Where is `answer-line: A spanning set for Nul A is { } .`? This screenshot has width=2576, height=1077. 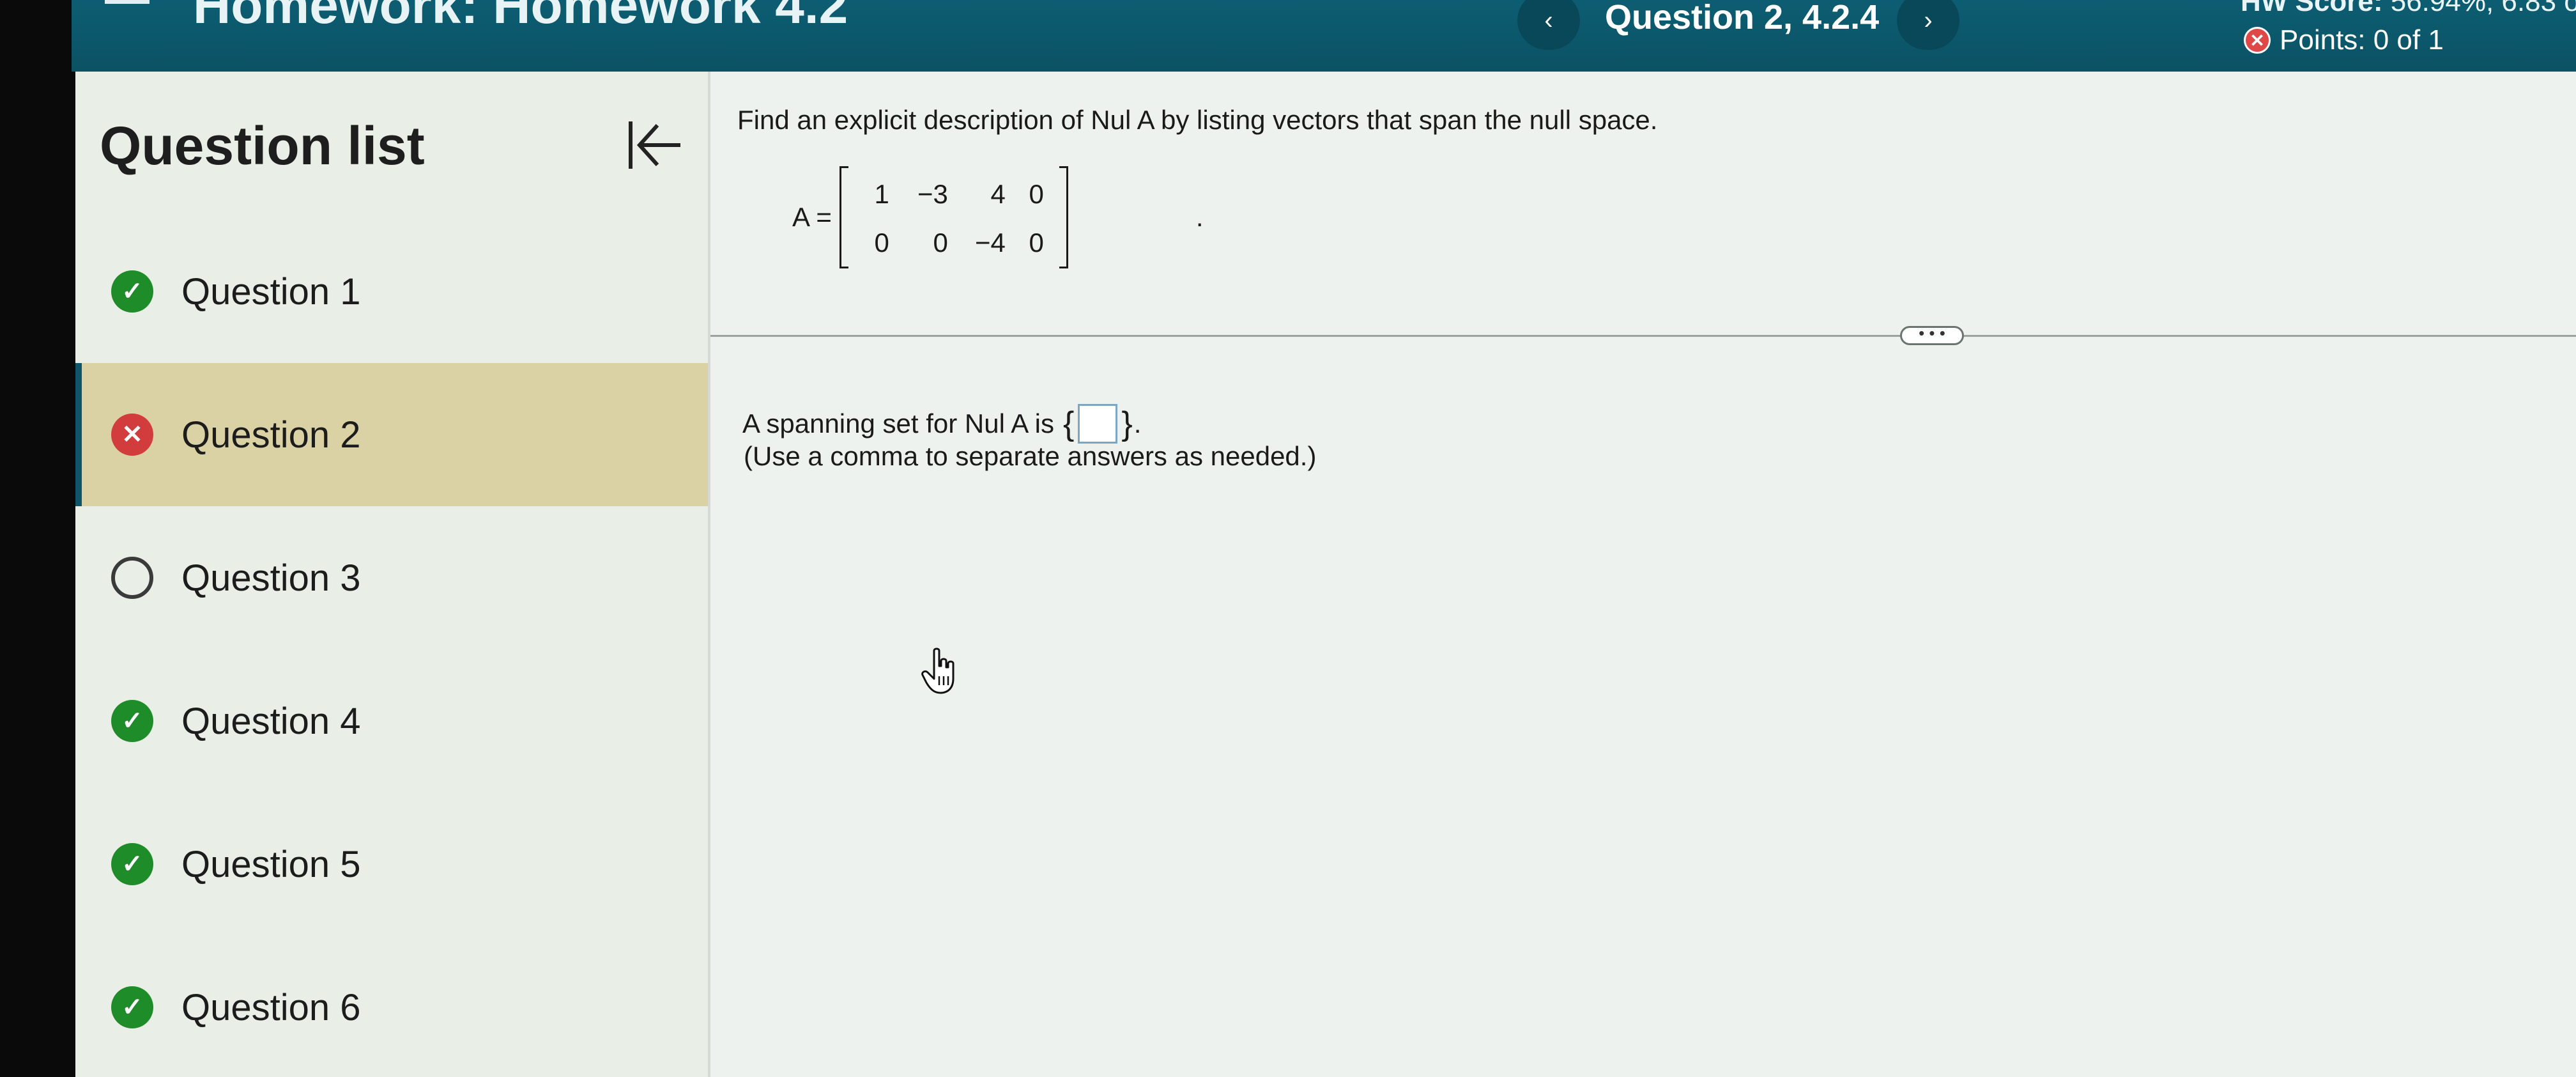 answer-line: A spanning set for Nul A is { } . is located at coordinates (941, 424).